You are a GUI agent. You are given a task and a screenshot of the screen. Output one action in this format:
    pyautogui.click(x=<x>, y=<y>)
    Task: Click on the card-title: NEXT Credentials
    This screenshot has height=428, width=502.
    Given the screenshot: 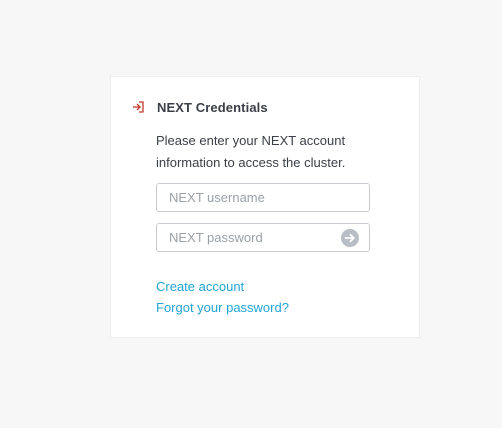 What is the action you would take?
    pyautogui.click(x=212, y=107)
    